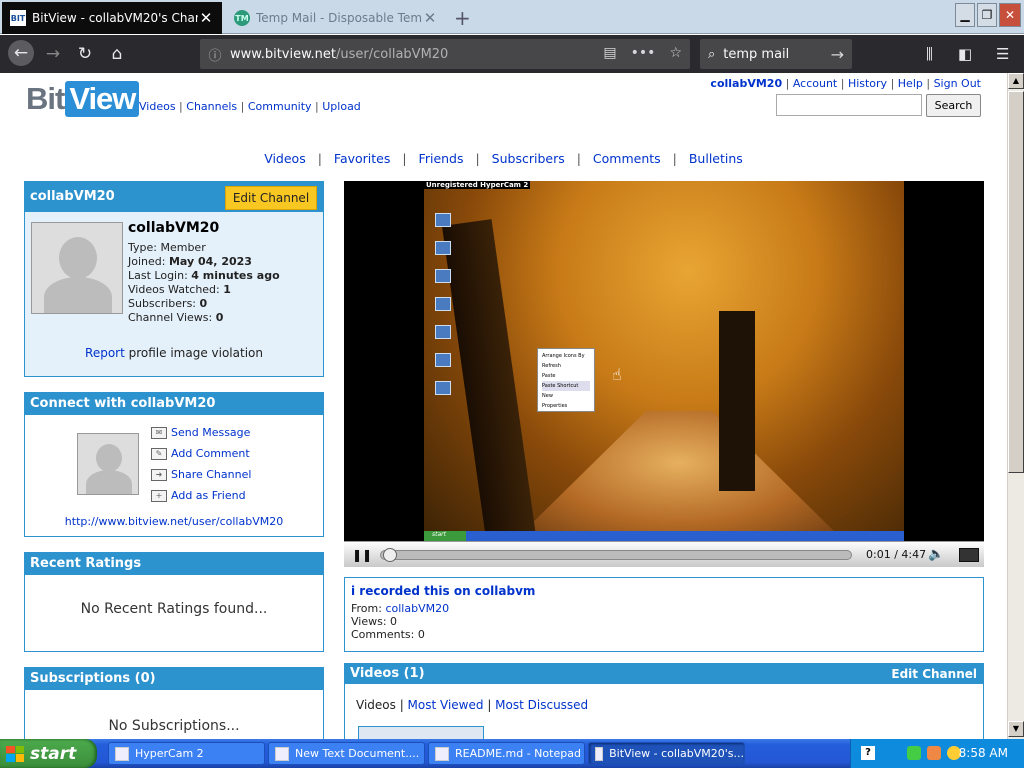 Image resolution: width=1024 pixels, height=768 pixels. I want to click on reader-view-icon: ▤, so click(609, 53).